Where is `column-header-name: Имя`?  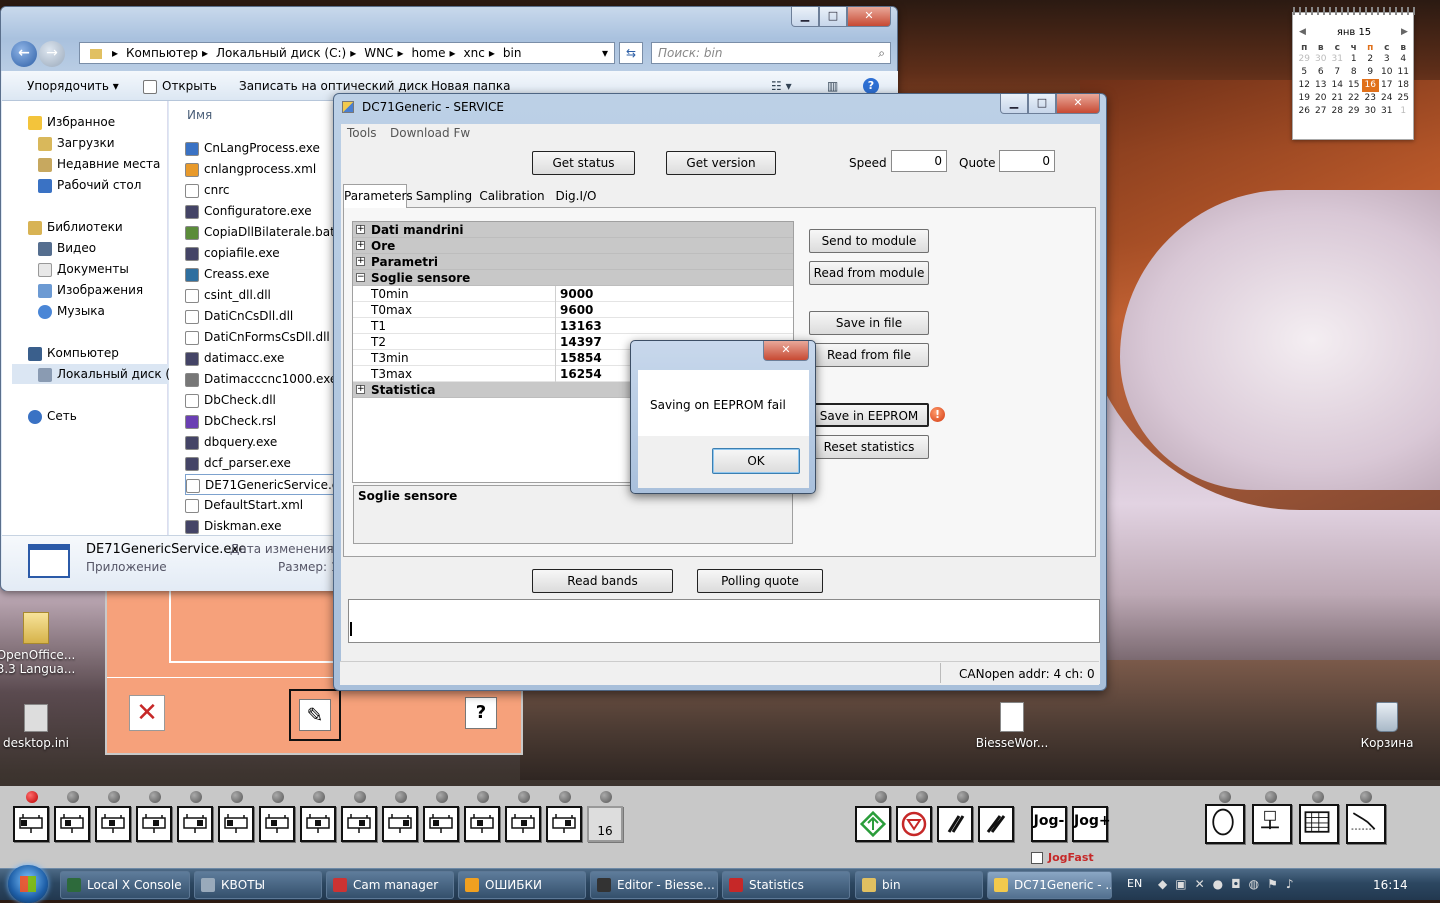 column-header-name: Имя is located at coordinates (199, 115).